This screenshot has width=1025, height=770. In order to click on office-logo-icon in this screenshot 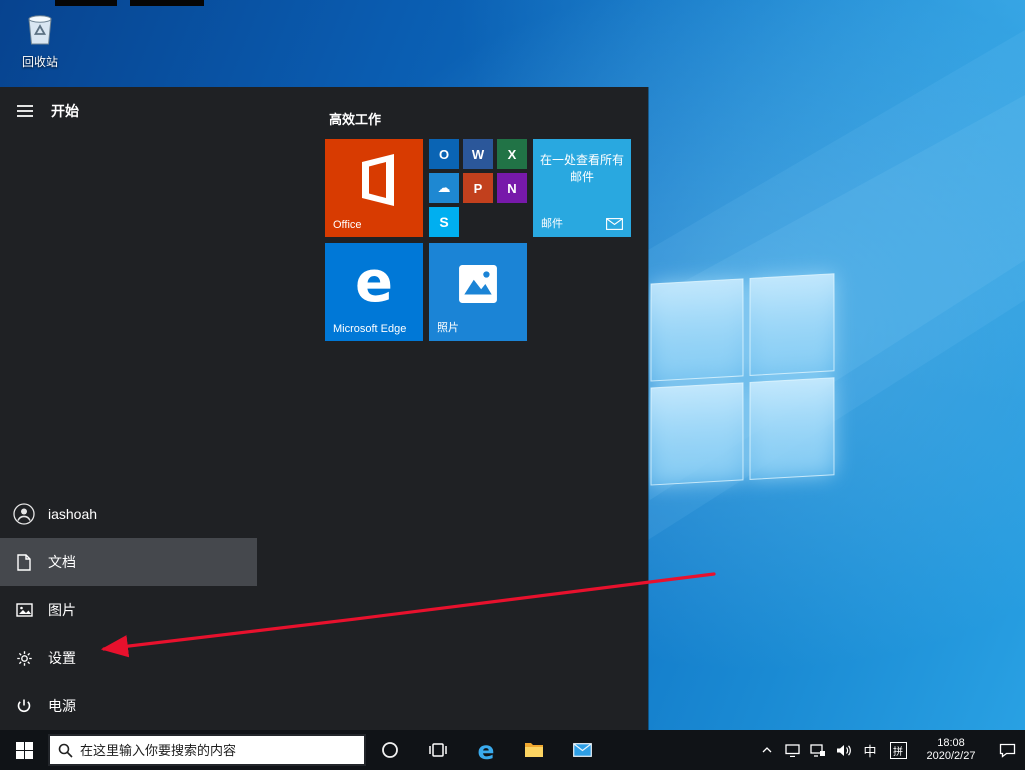, I will do `click(378, 180)`.